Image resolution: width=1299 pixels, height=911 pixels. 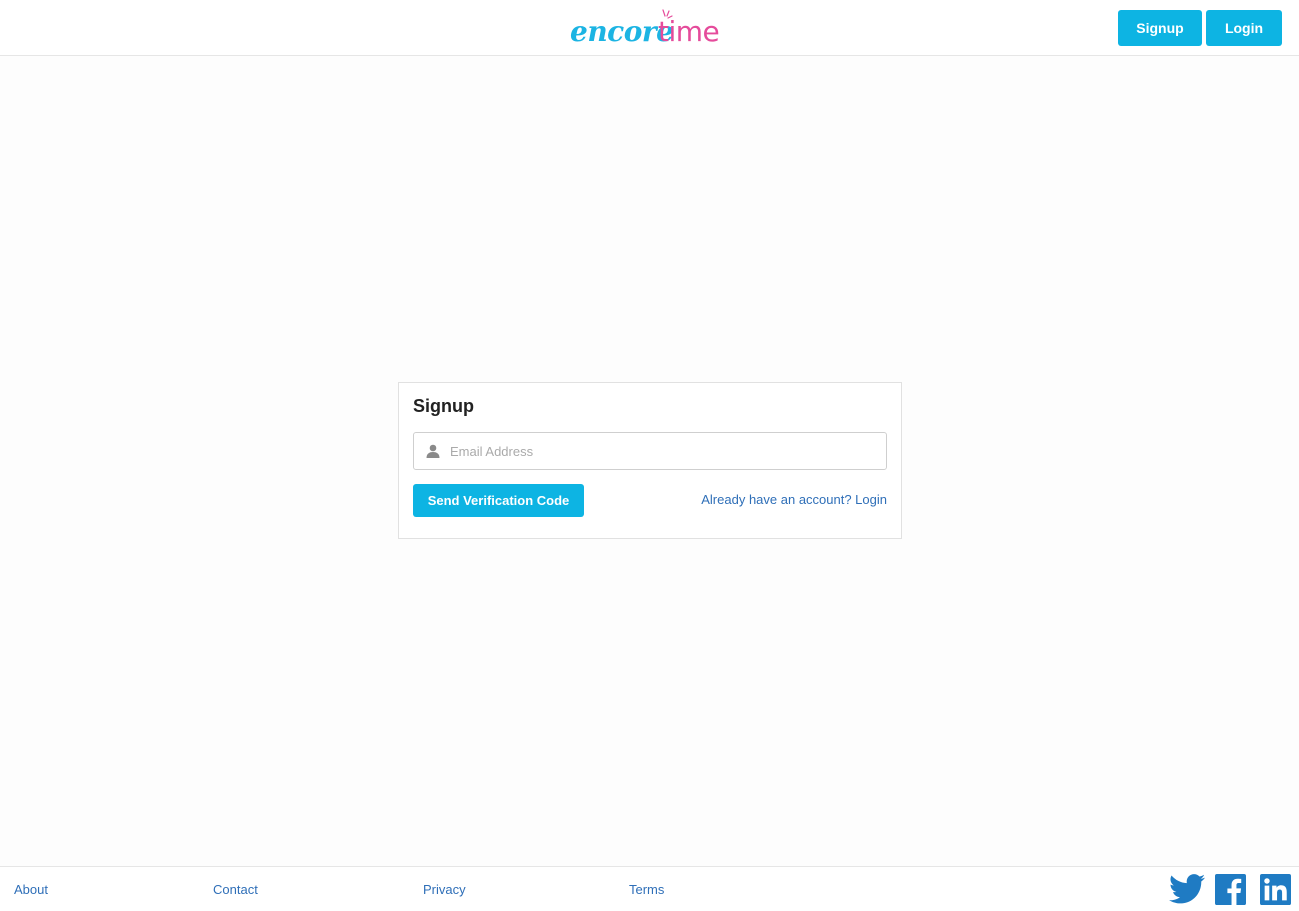 I want to click on facebook-icon, so click(x=1230, y=889).